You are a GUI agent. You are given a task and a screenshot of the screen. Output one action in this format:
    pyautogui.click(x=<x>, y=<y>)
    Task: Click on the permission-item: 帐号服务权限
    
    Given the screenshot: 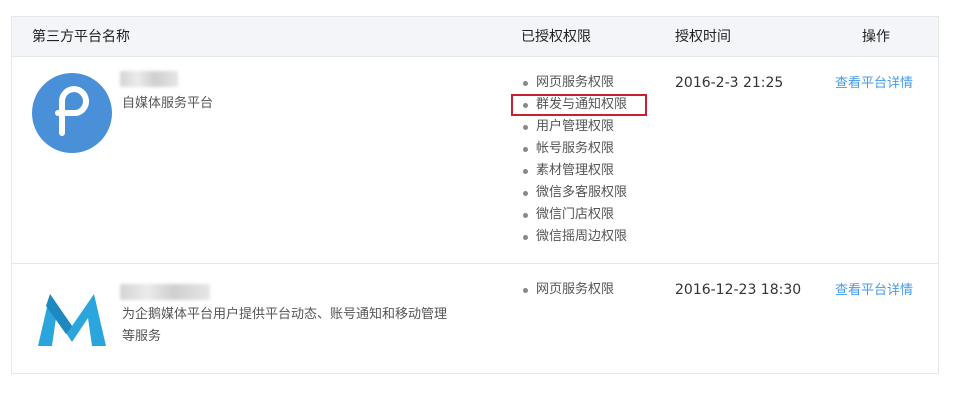 What is the action you would take?
    pyautogui.click(x=574, y=149)
    